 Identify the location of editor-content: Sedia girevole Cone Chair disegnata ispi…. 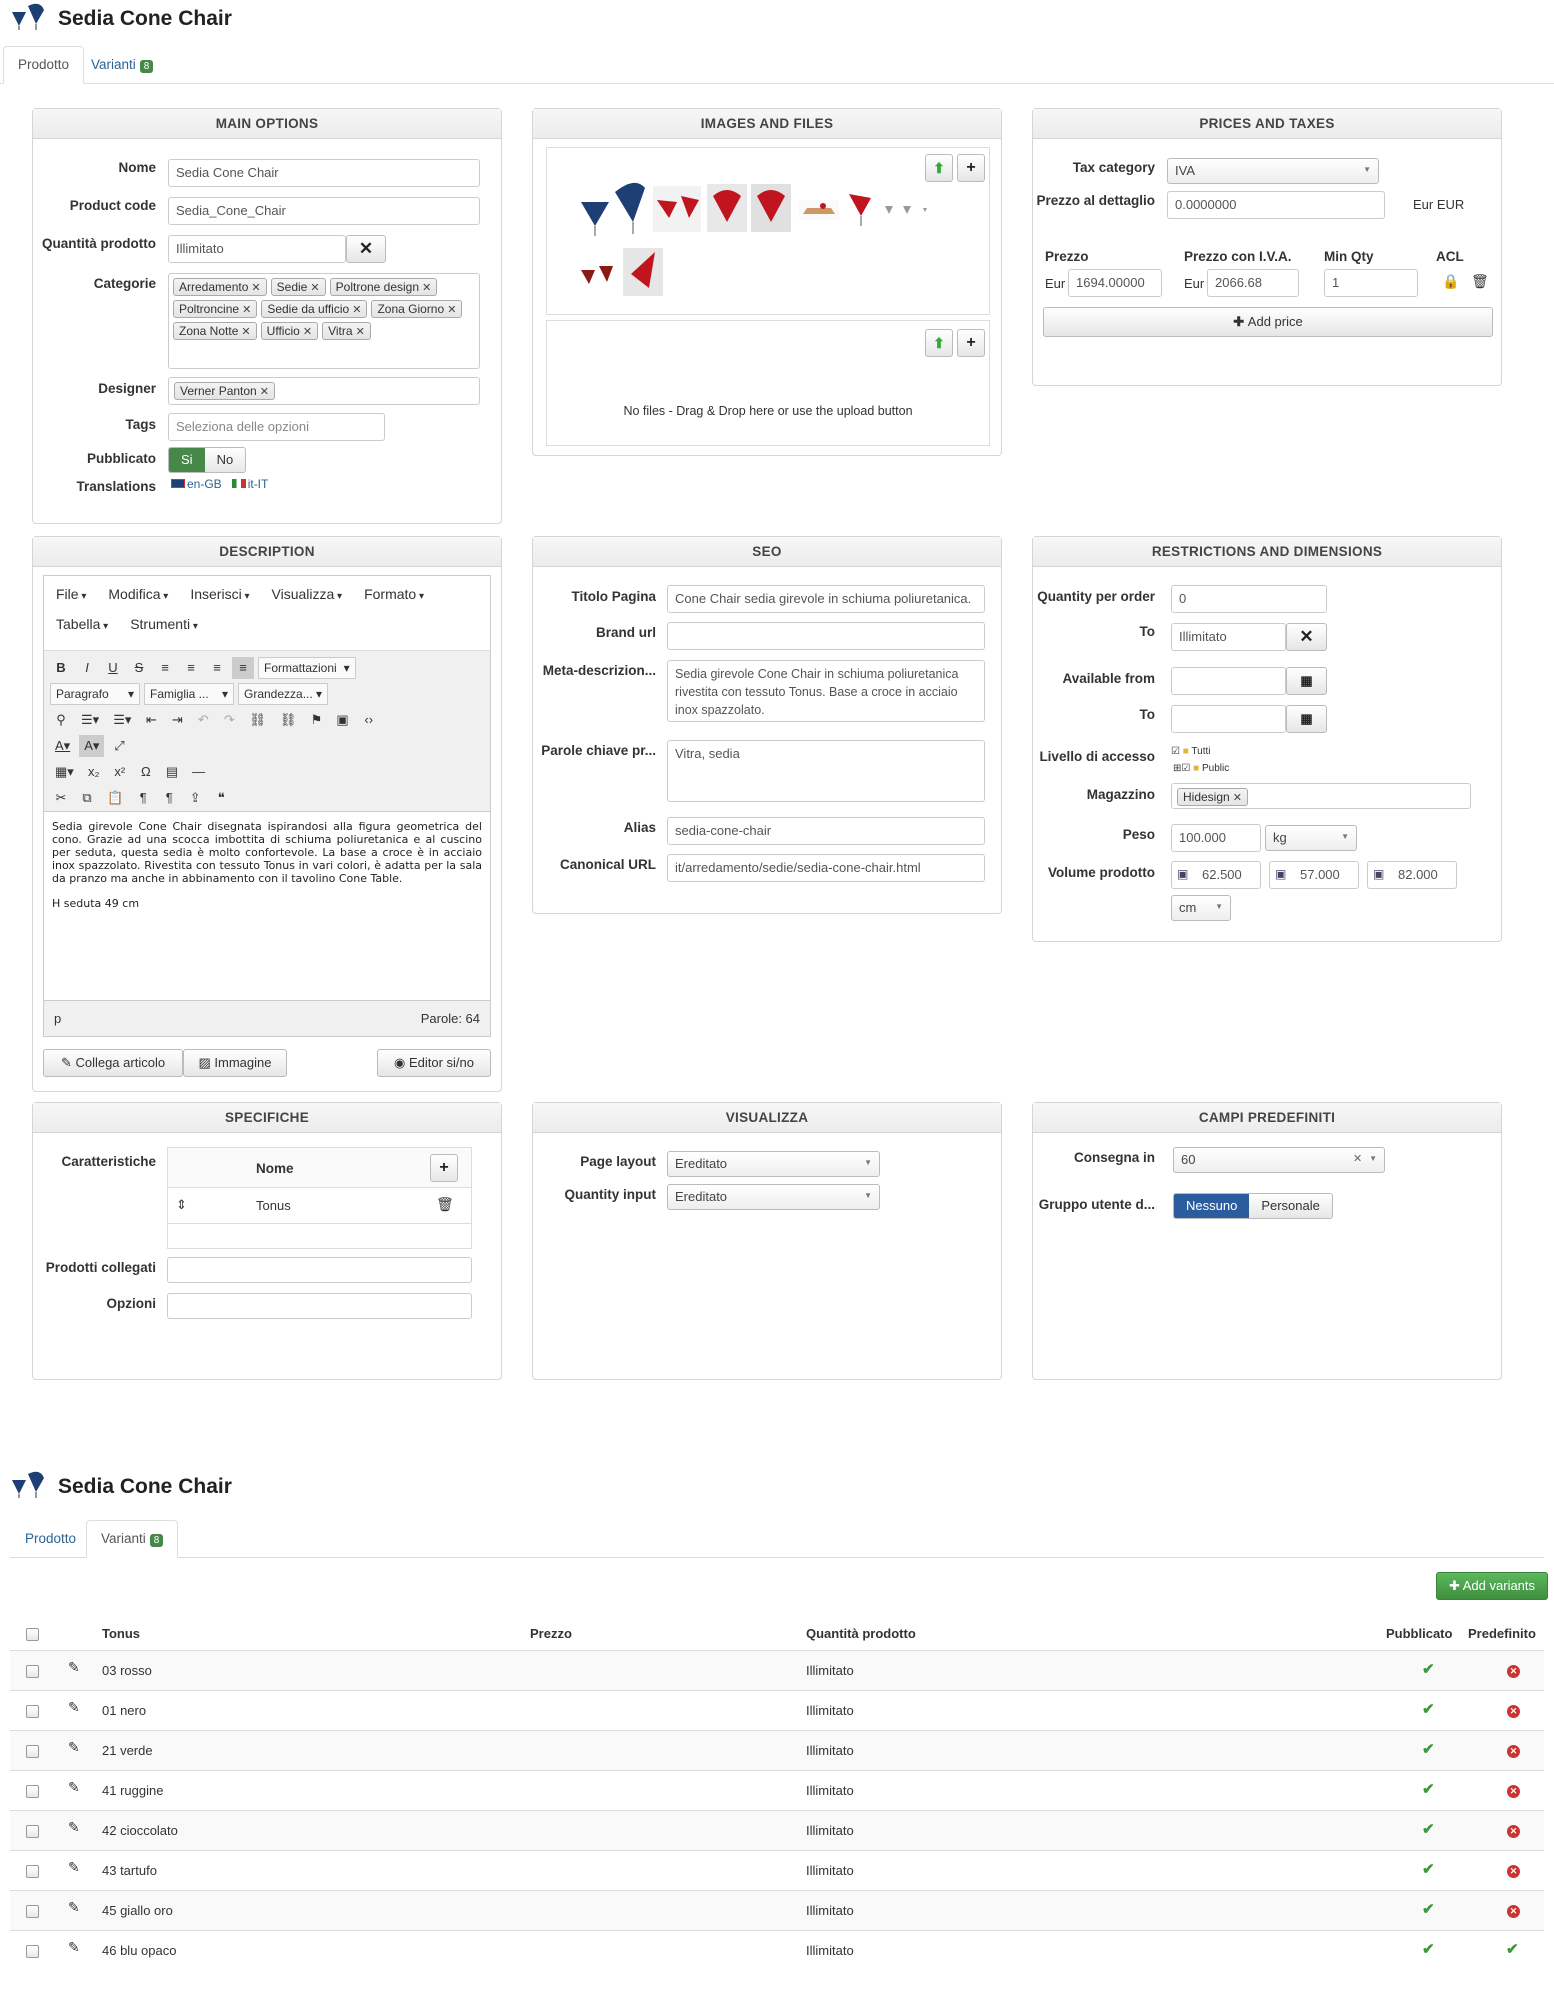
(267, 865).